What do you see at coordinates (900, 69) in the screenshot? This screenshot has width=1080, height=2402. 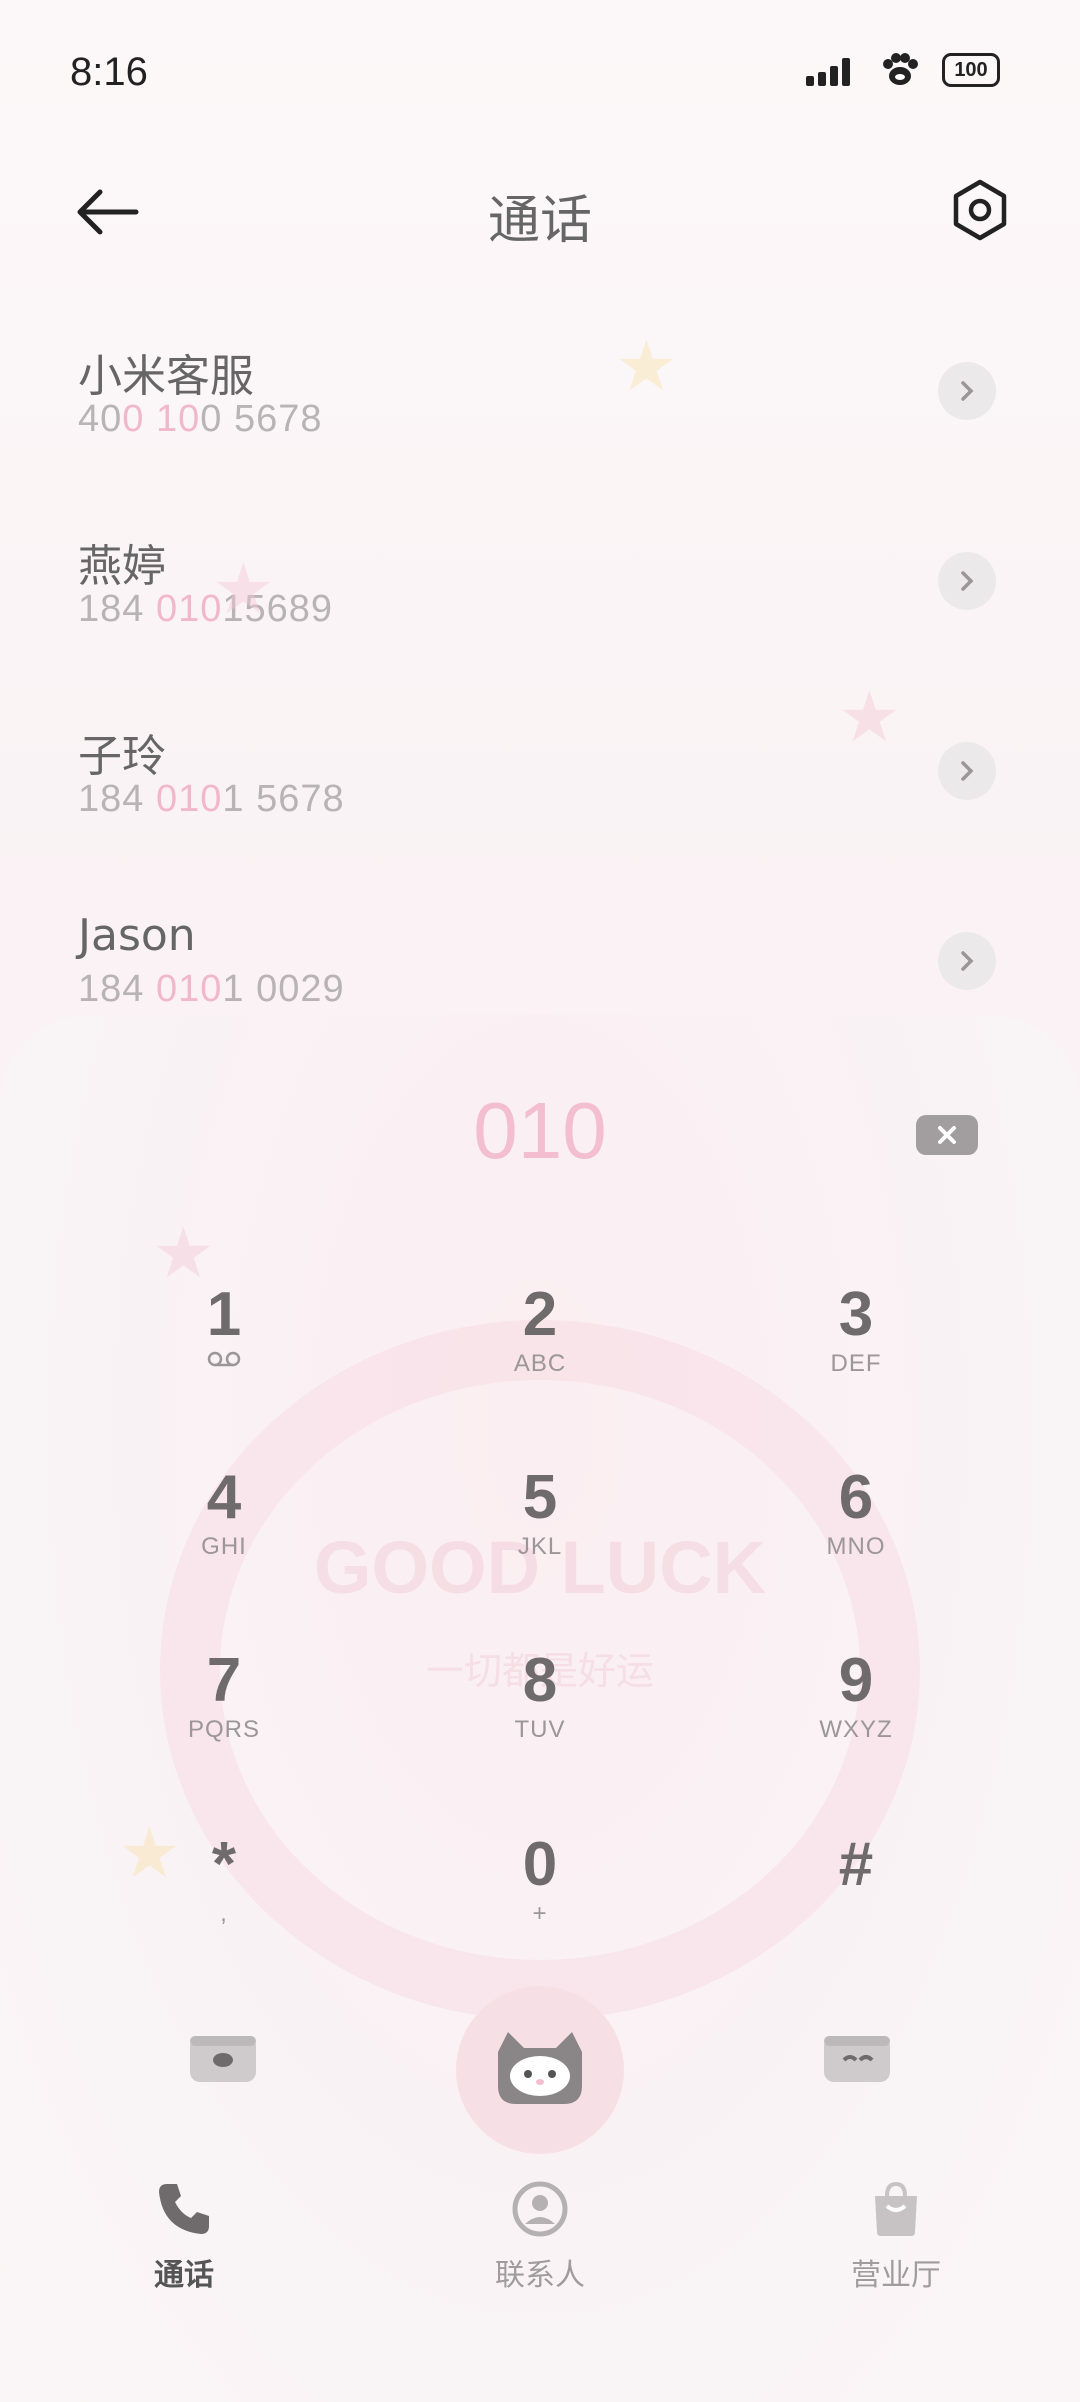 I see `paw-icon` at bounding box center [900, 69].